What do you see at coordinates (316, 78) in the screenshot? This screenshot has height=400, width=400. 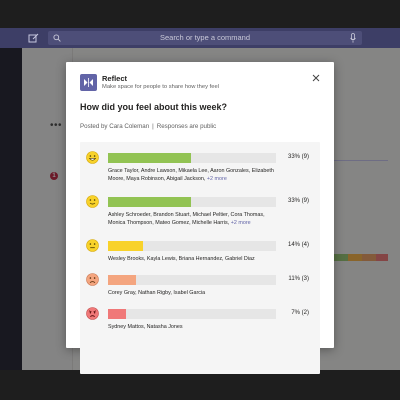 I see `close-icon` at bounding box center [316, 78].